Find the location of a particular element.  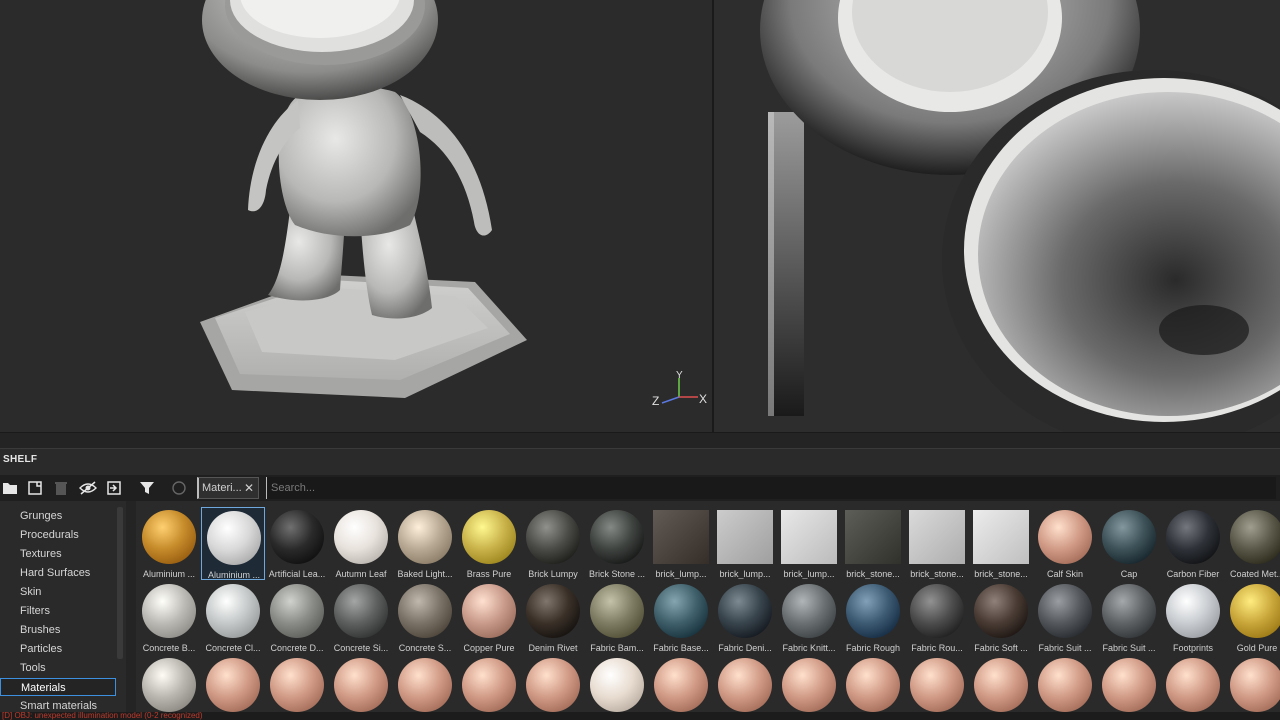

folder-icon is located at coordinates (10, 488).